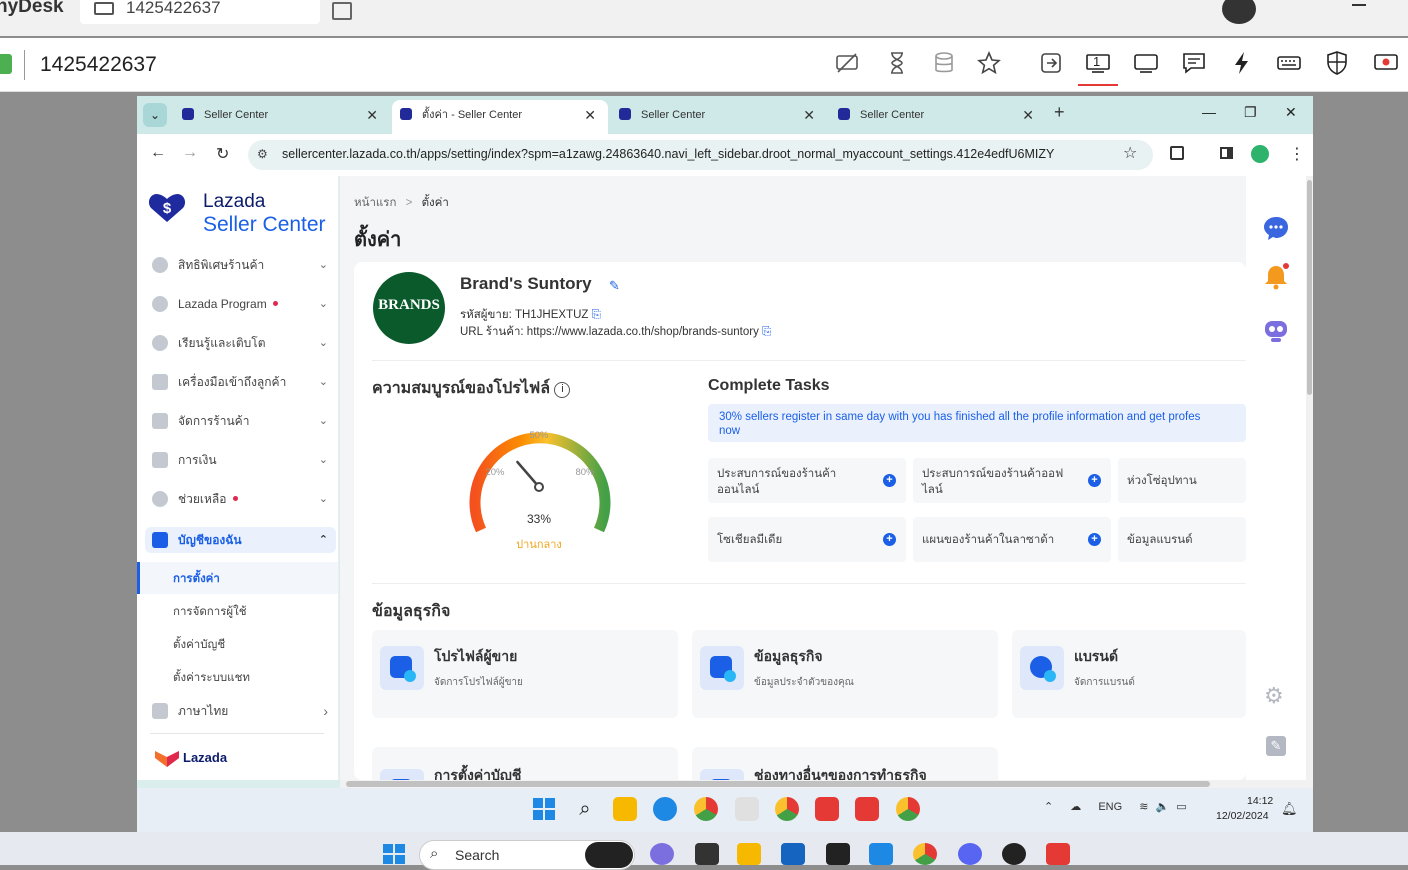 The width and height of the screenshot is (1408, 870). What do you see at coordinates (211, 678) in the screenshot?
I see `sidebar-subitem-chat-settings: ตั้งค่าระบบแชท` at bounding box center [211, 678].